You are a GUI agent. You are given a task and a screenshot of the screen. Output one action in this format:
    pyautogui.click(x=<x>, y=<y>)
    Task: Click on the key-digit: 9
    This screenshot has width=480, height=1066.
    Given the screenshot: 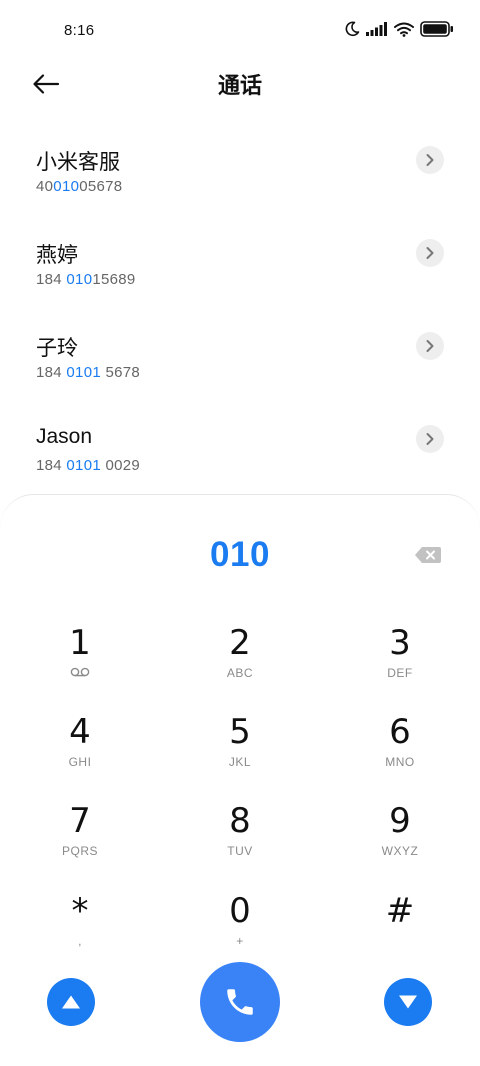 What is the action you would take?
    pyautogui.click(x=400, y=821)
    